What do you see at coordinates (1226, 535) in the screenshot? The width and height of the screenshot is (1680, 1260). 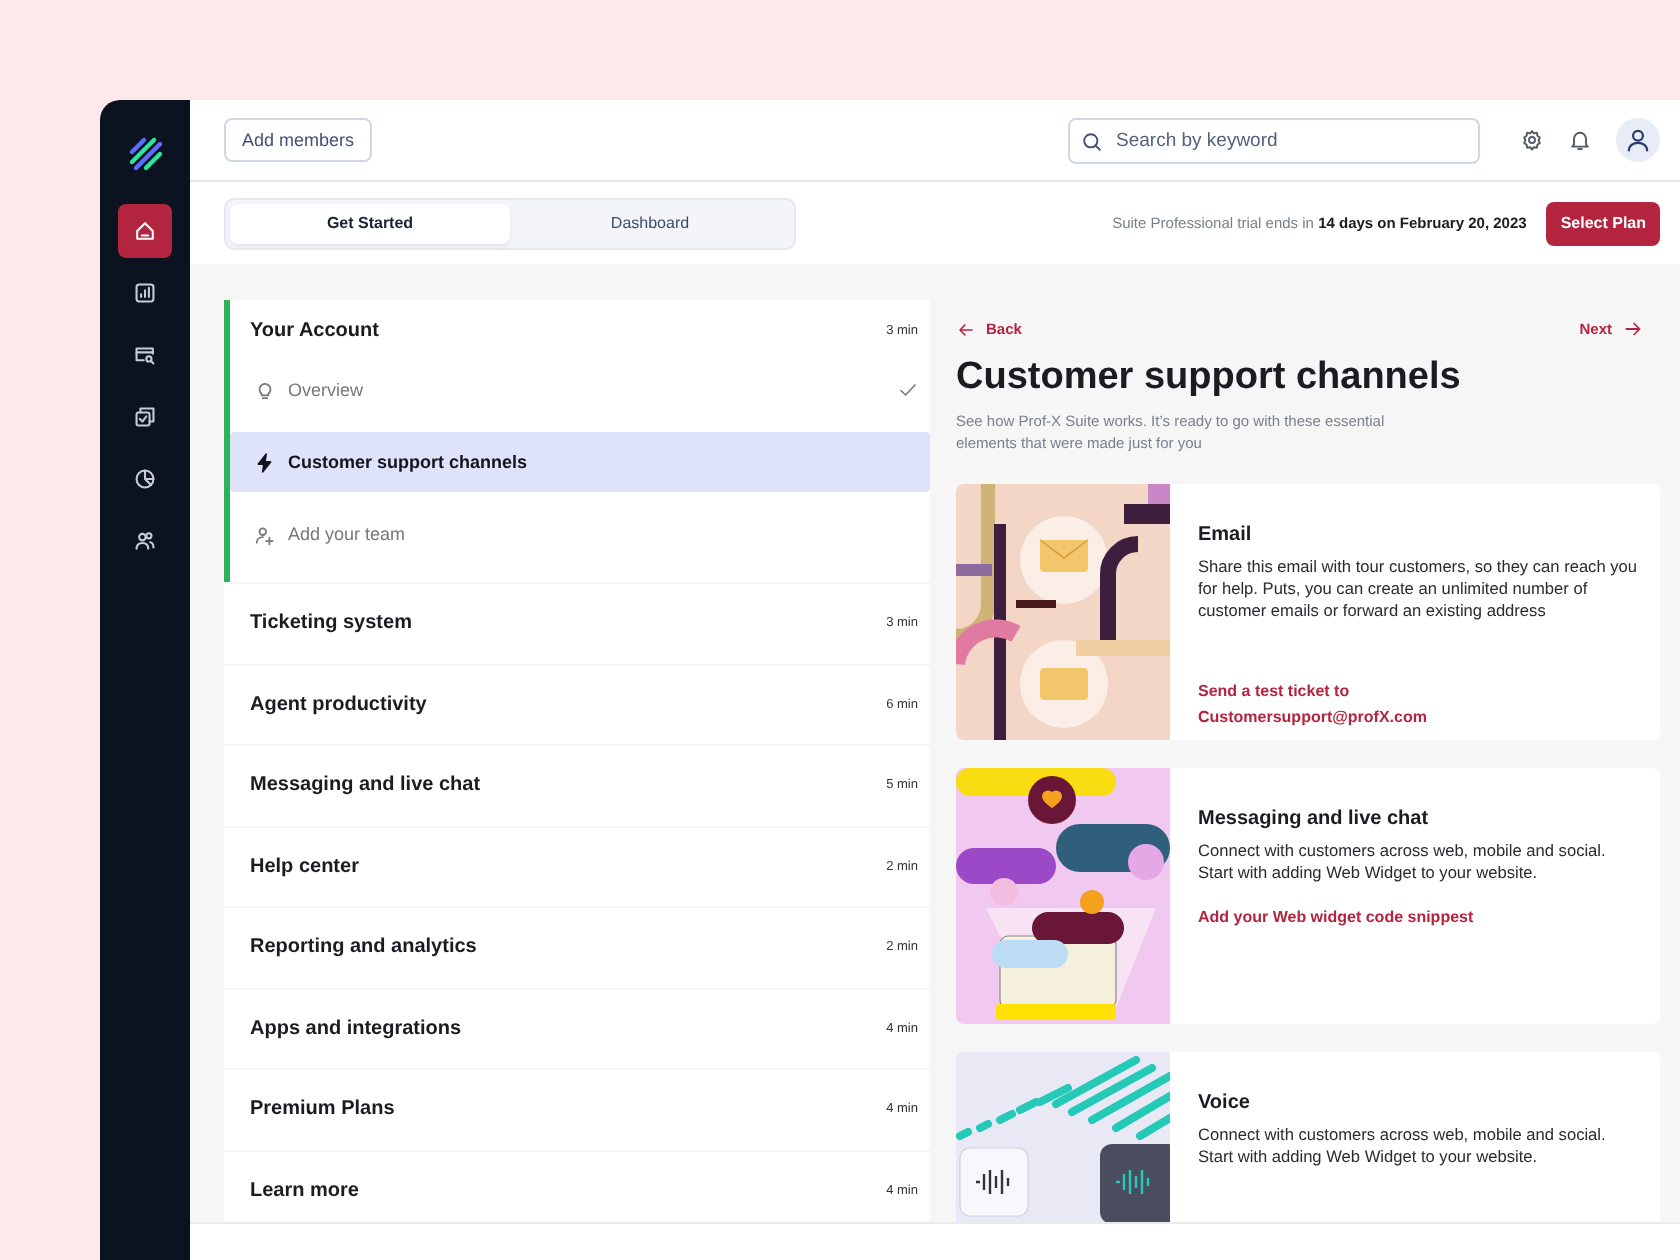 I see `card-title: Email` at bounding box center [1226, 535].